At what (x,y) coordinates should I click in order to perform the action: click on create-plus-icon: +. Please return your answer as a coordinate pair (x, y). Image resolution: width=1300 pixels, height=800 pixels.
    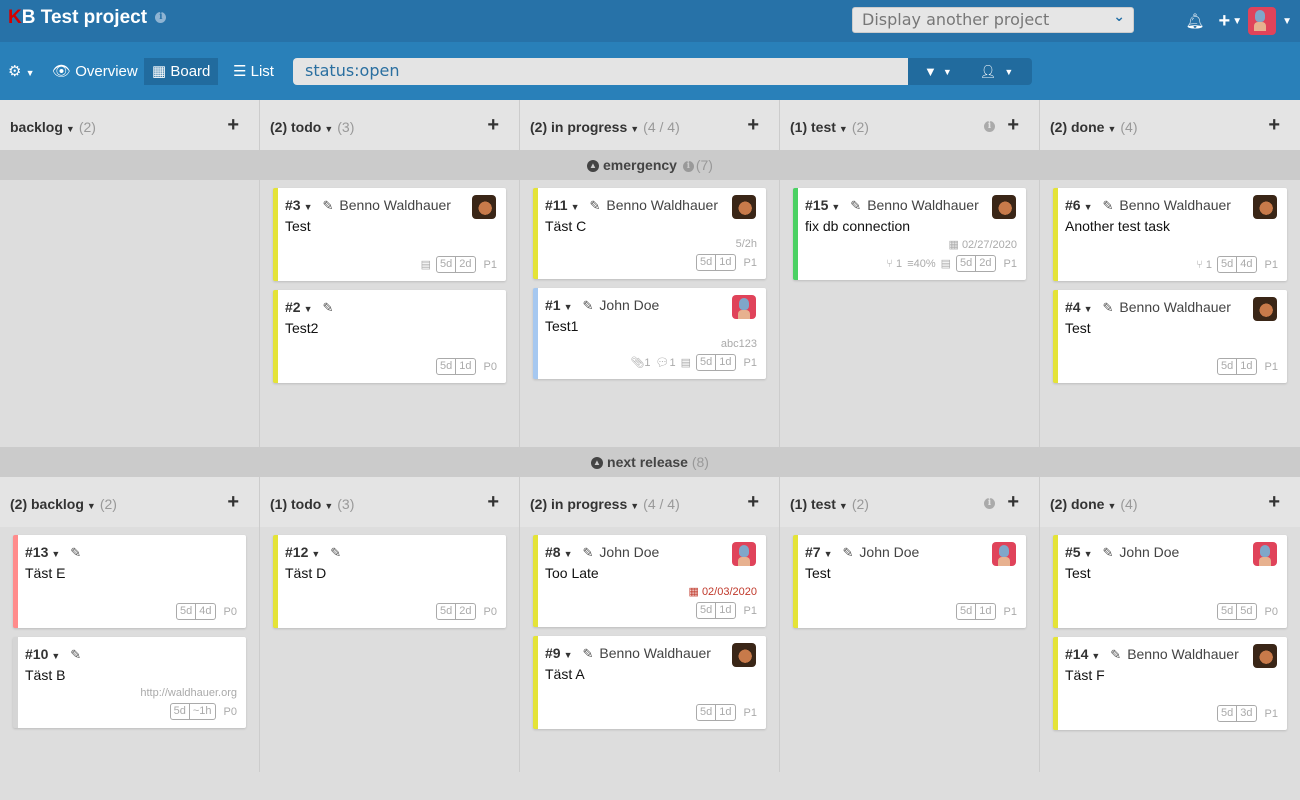
    Looking at the image, I should click on (1225, 21).